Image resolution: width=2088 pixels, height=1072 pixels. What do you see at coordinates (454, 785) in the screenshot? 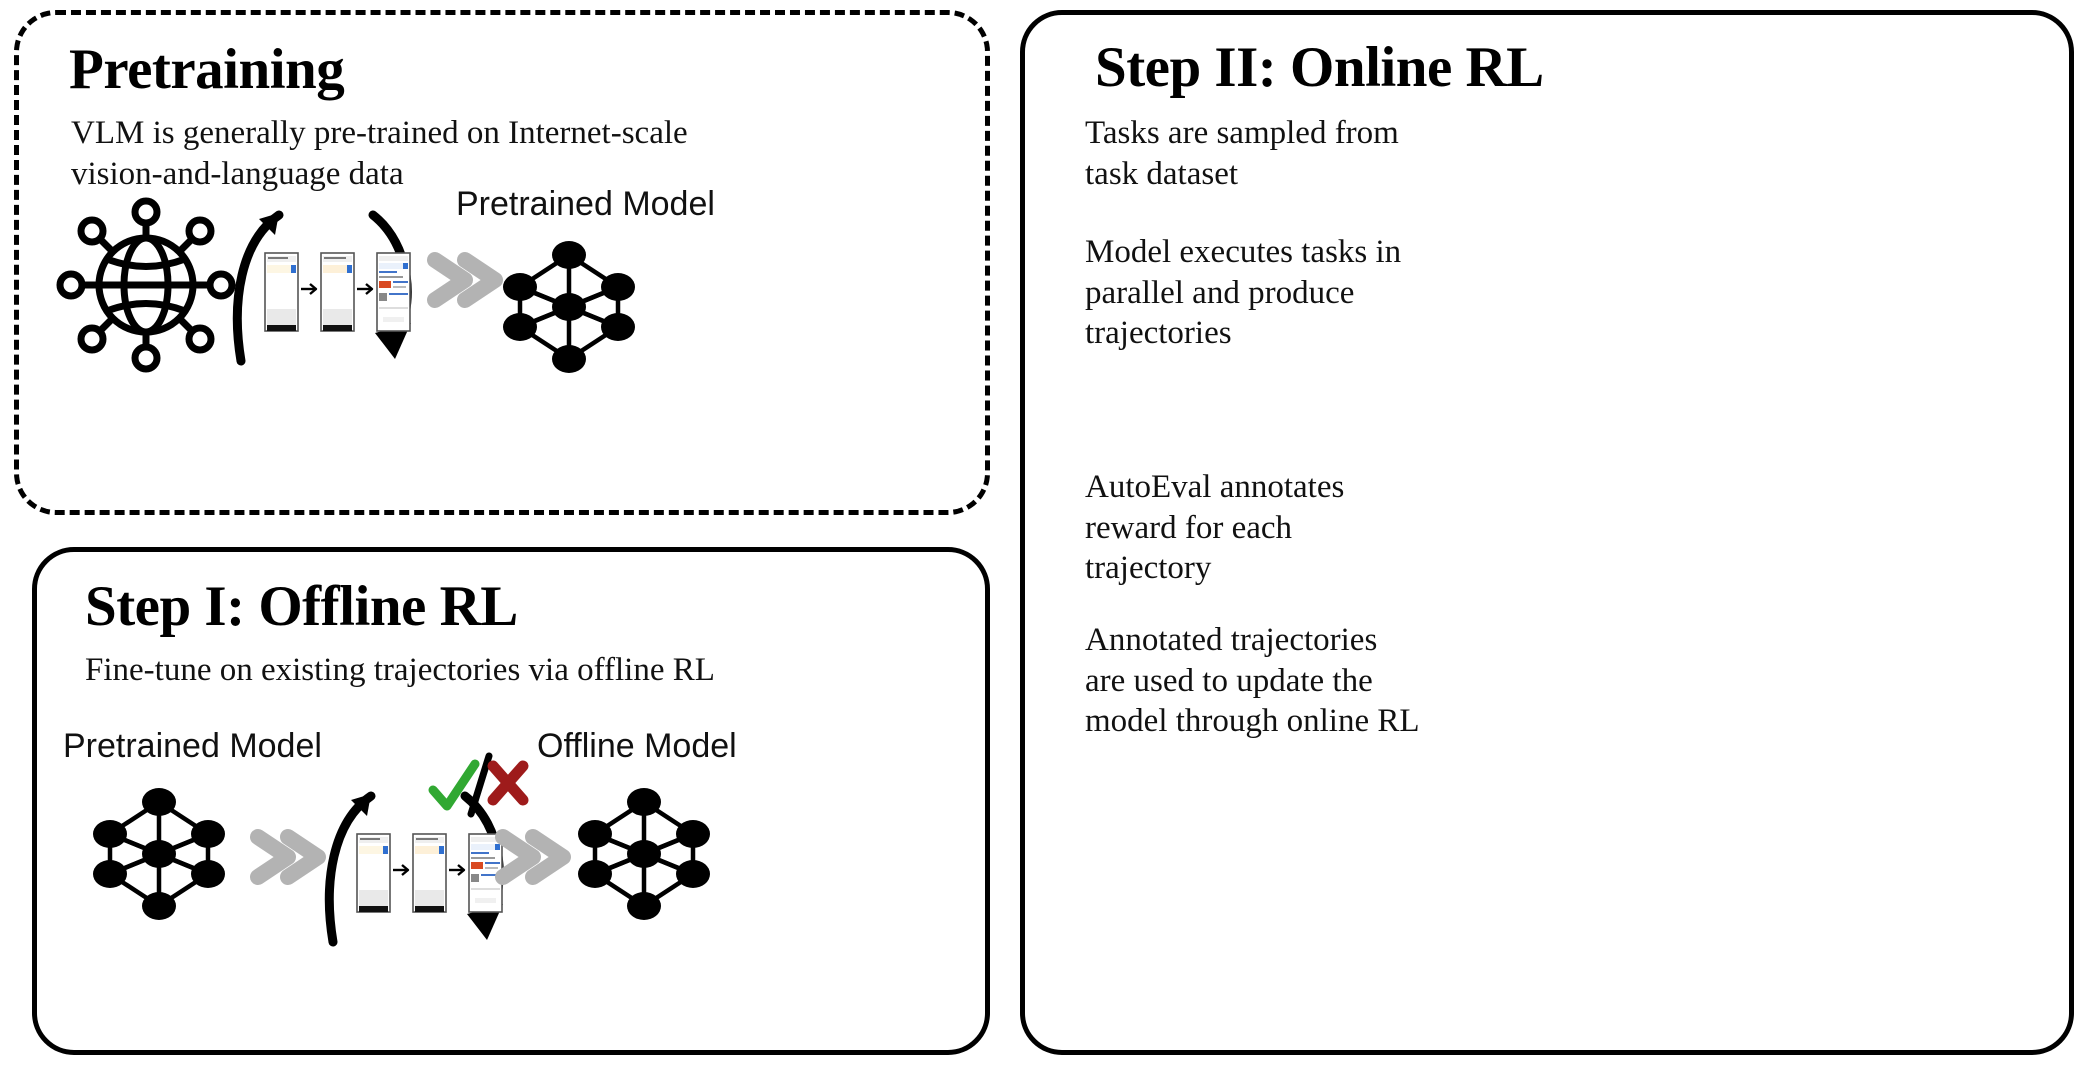
I see `check-icon` at bounding box center [454, 785].